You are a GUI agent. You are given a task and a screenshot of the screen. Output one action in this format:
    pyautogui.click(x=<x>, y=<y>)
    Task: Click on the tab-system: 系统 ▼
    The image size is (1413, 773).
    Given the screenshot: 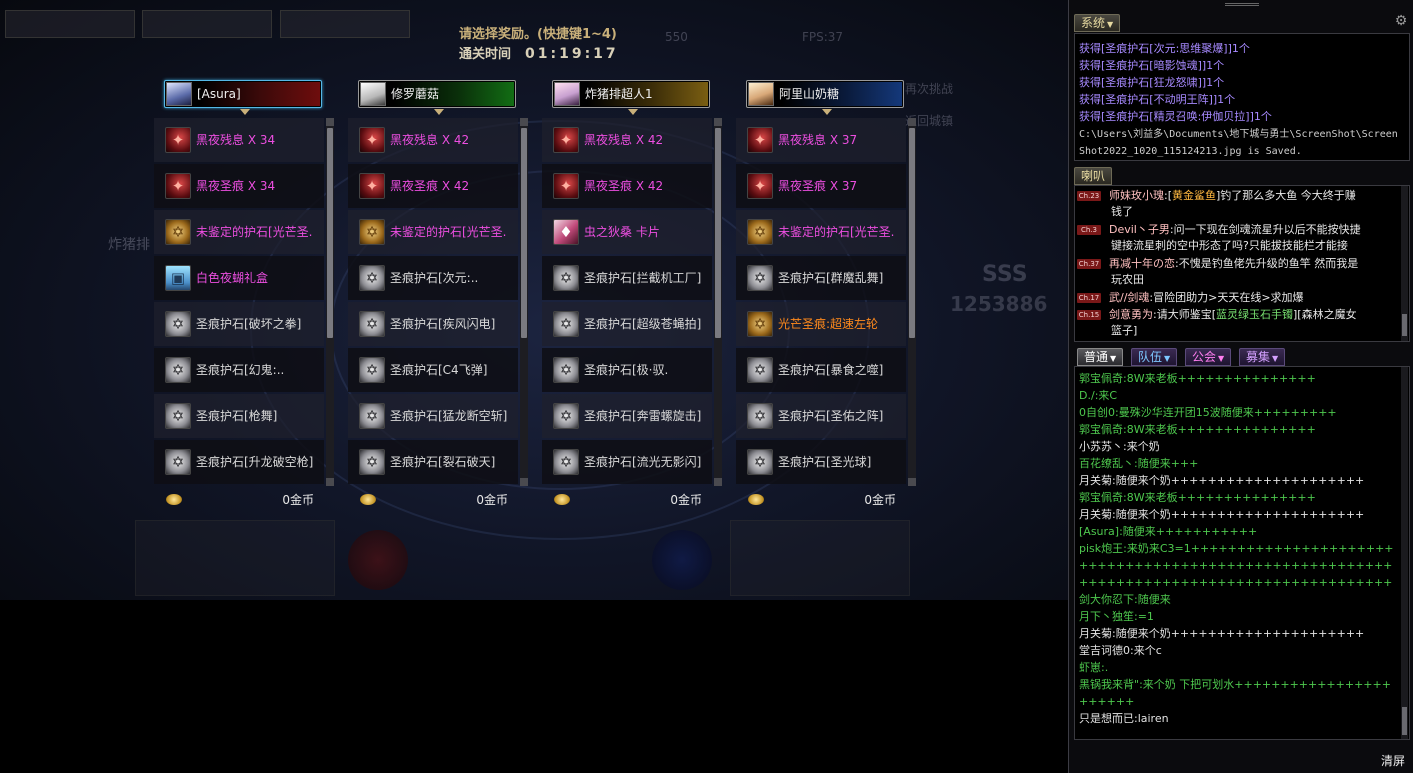 What is the action you would take?
    pyautogui.click(x=1097, y=23)
    